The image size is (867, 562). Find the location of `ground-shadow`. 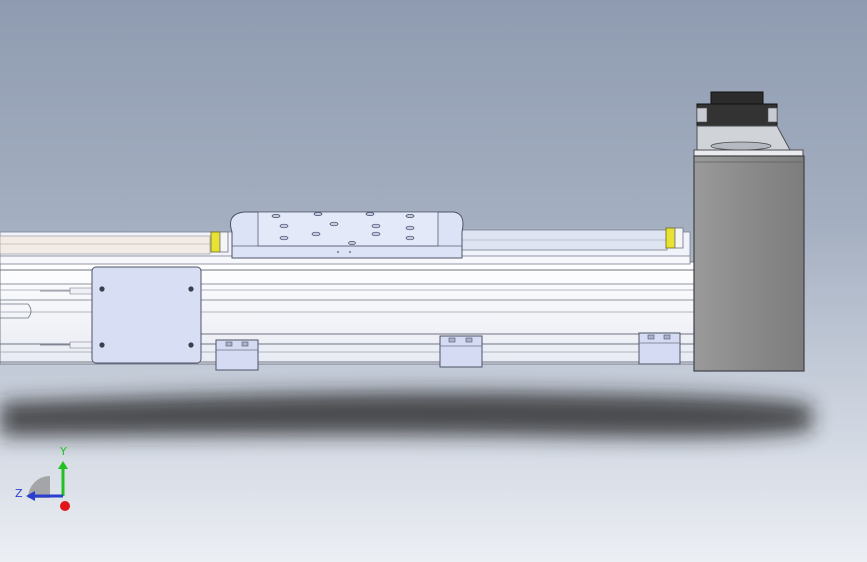

ground-shadow is located at coordinates (406, 414).